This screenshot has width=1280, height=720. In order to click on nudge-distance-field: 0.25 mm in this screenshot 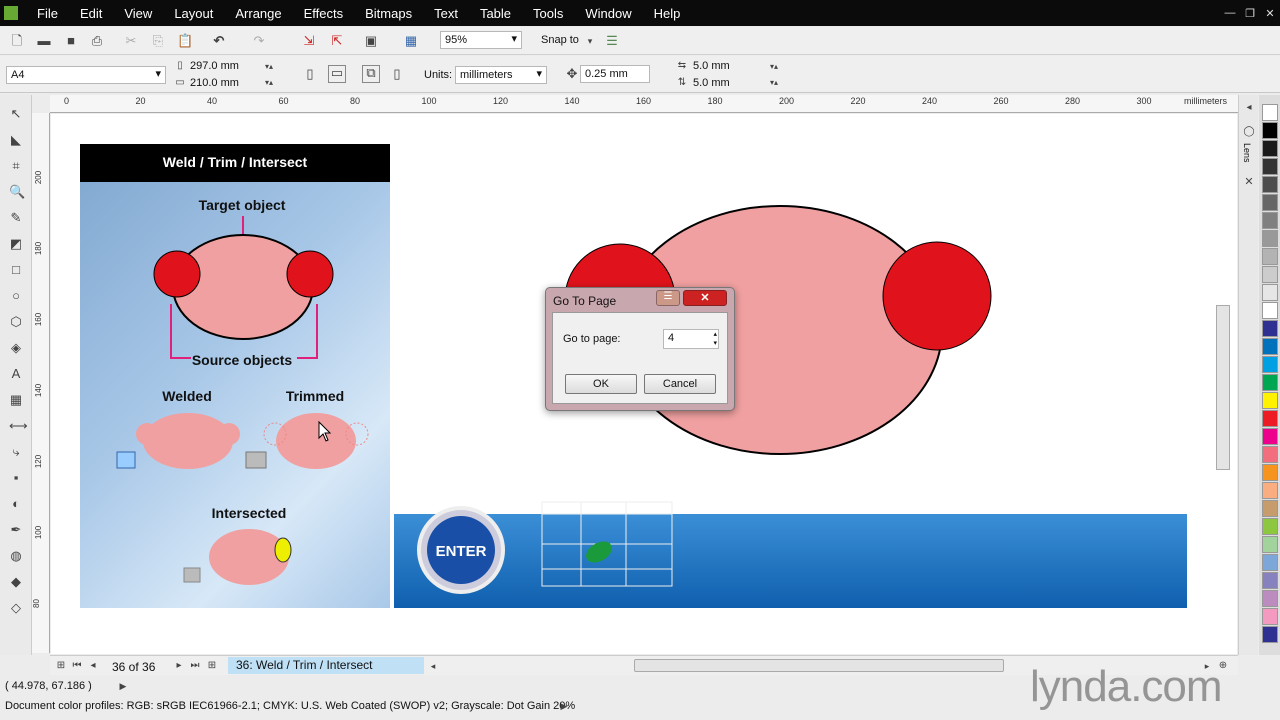, I will do `click(615, 74)`.